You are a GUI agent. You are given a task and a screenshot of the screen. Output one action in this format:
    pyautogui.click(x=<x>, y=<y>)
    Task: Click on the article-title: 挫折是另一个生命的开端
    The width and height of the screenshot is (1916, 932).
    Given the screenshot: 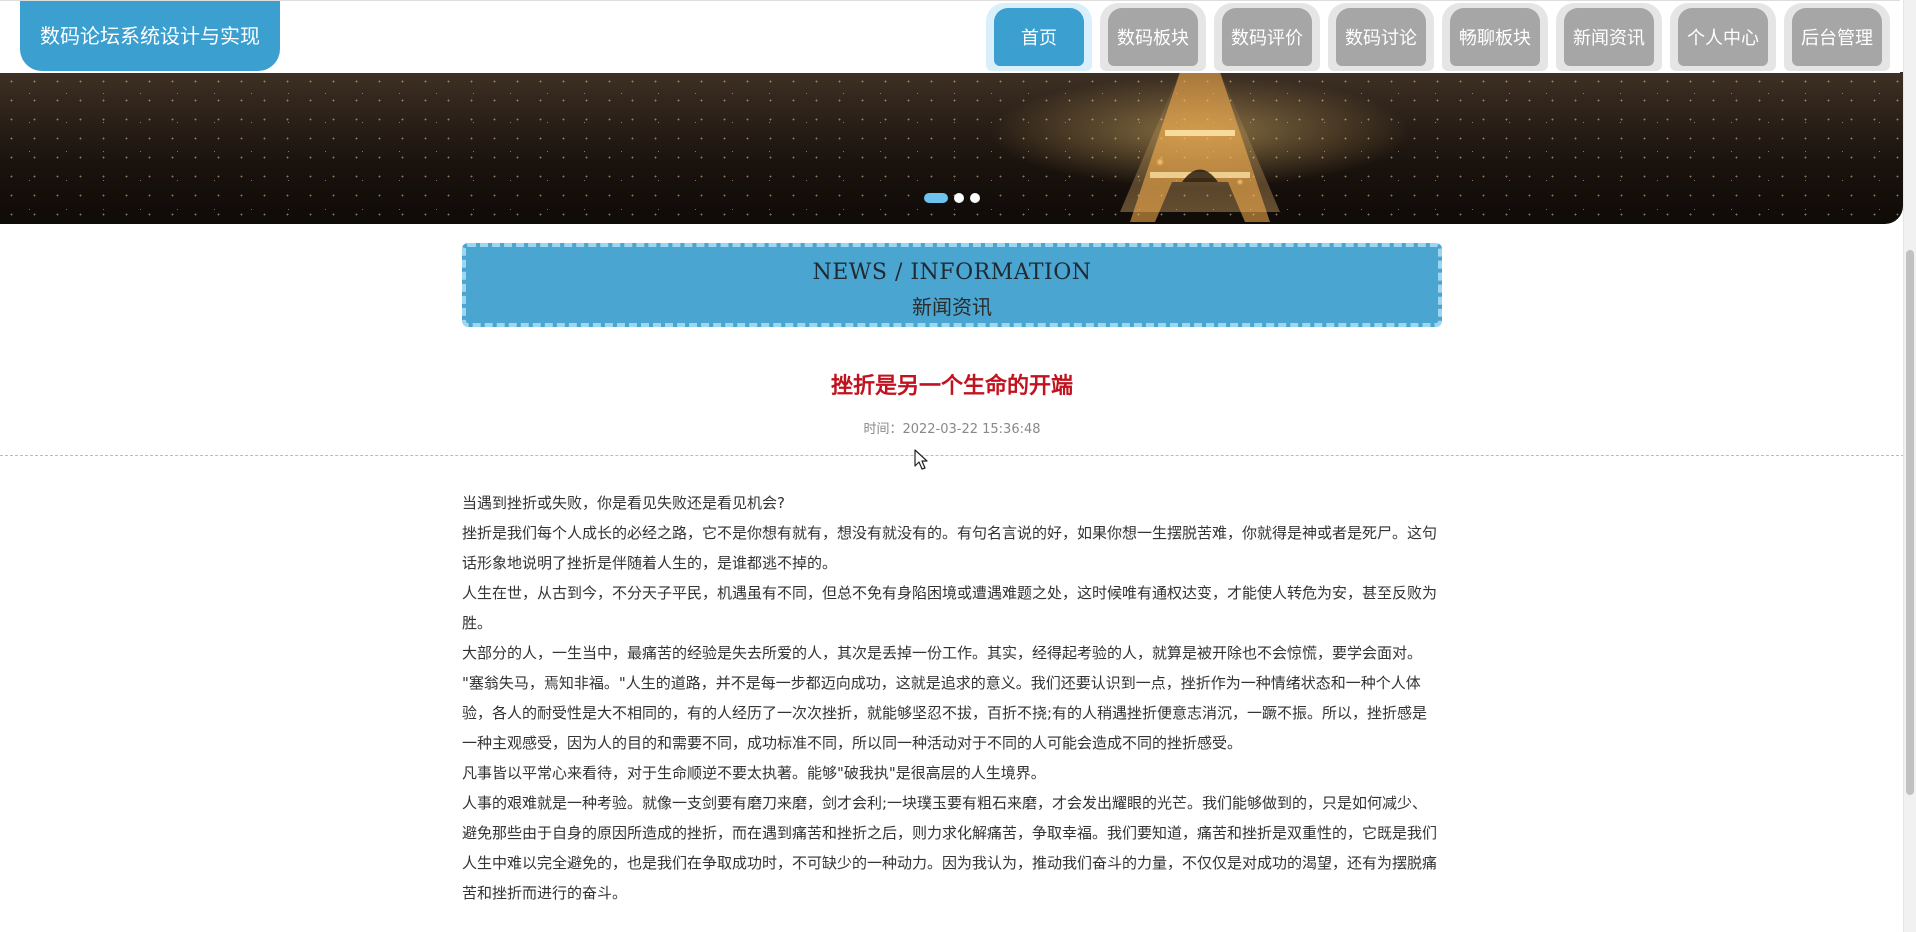 What is the action you would take?
    pyautogui.click(x=951, y=386)
    